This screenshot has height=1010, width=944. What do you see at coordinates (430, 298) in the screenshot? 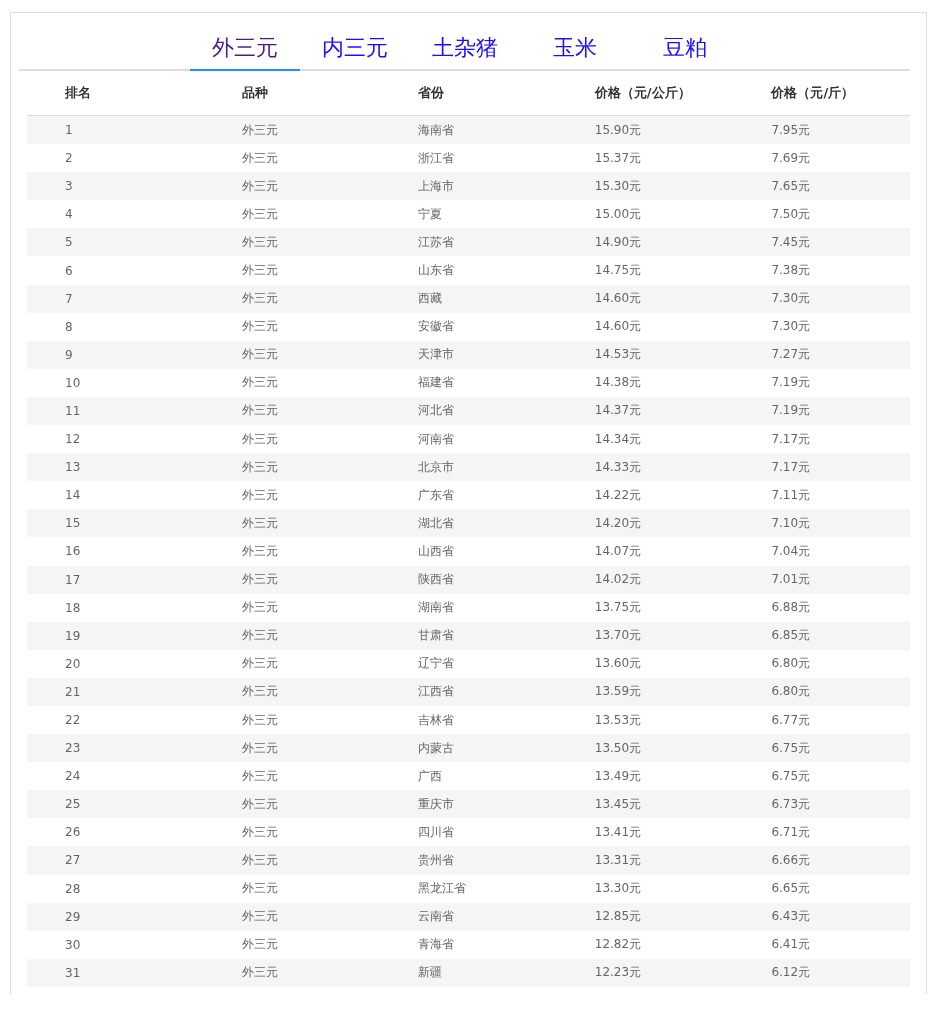
I see `table-cell: 西藏` at bounding box center [430, 298].